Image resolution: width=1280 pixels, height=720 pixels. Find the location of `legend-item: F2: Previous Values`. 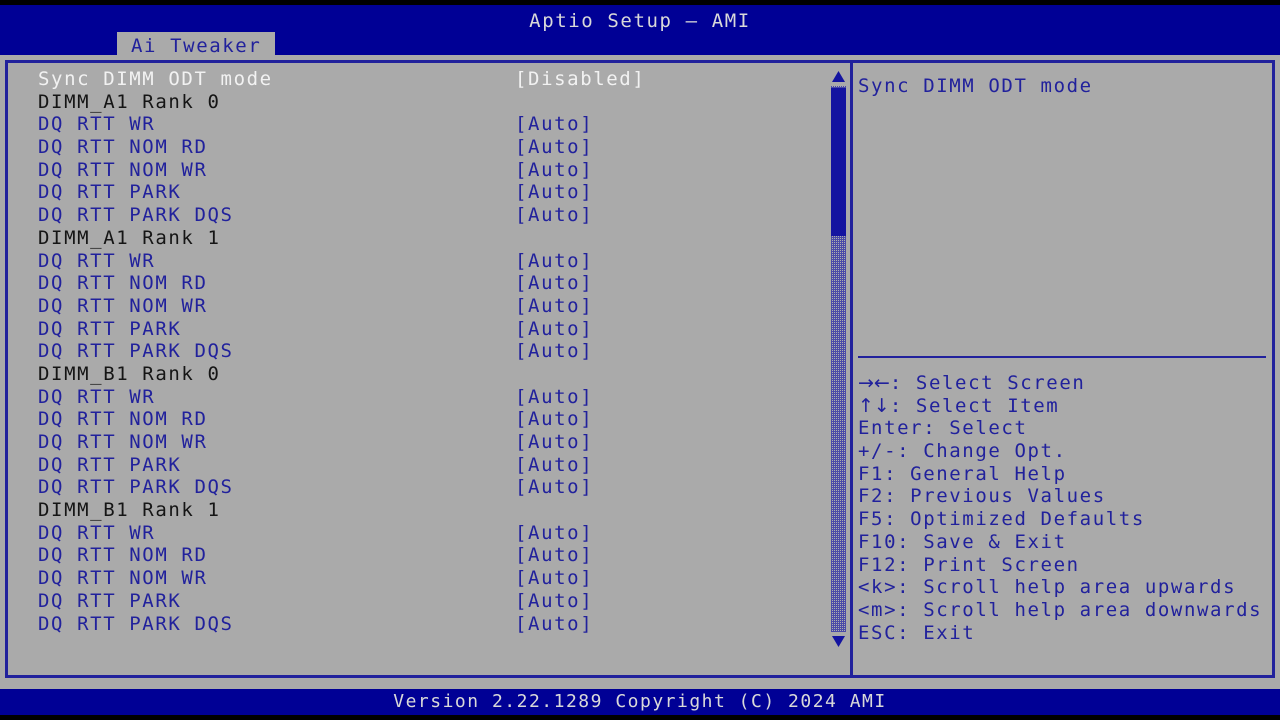

legend-item: F2: Previous Values is located at coordinates (1063, 496).